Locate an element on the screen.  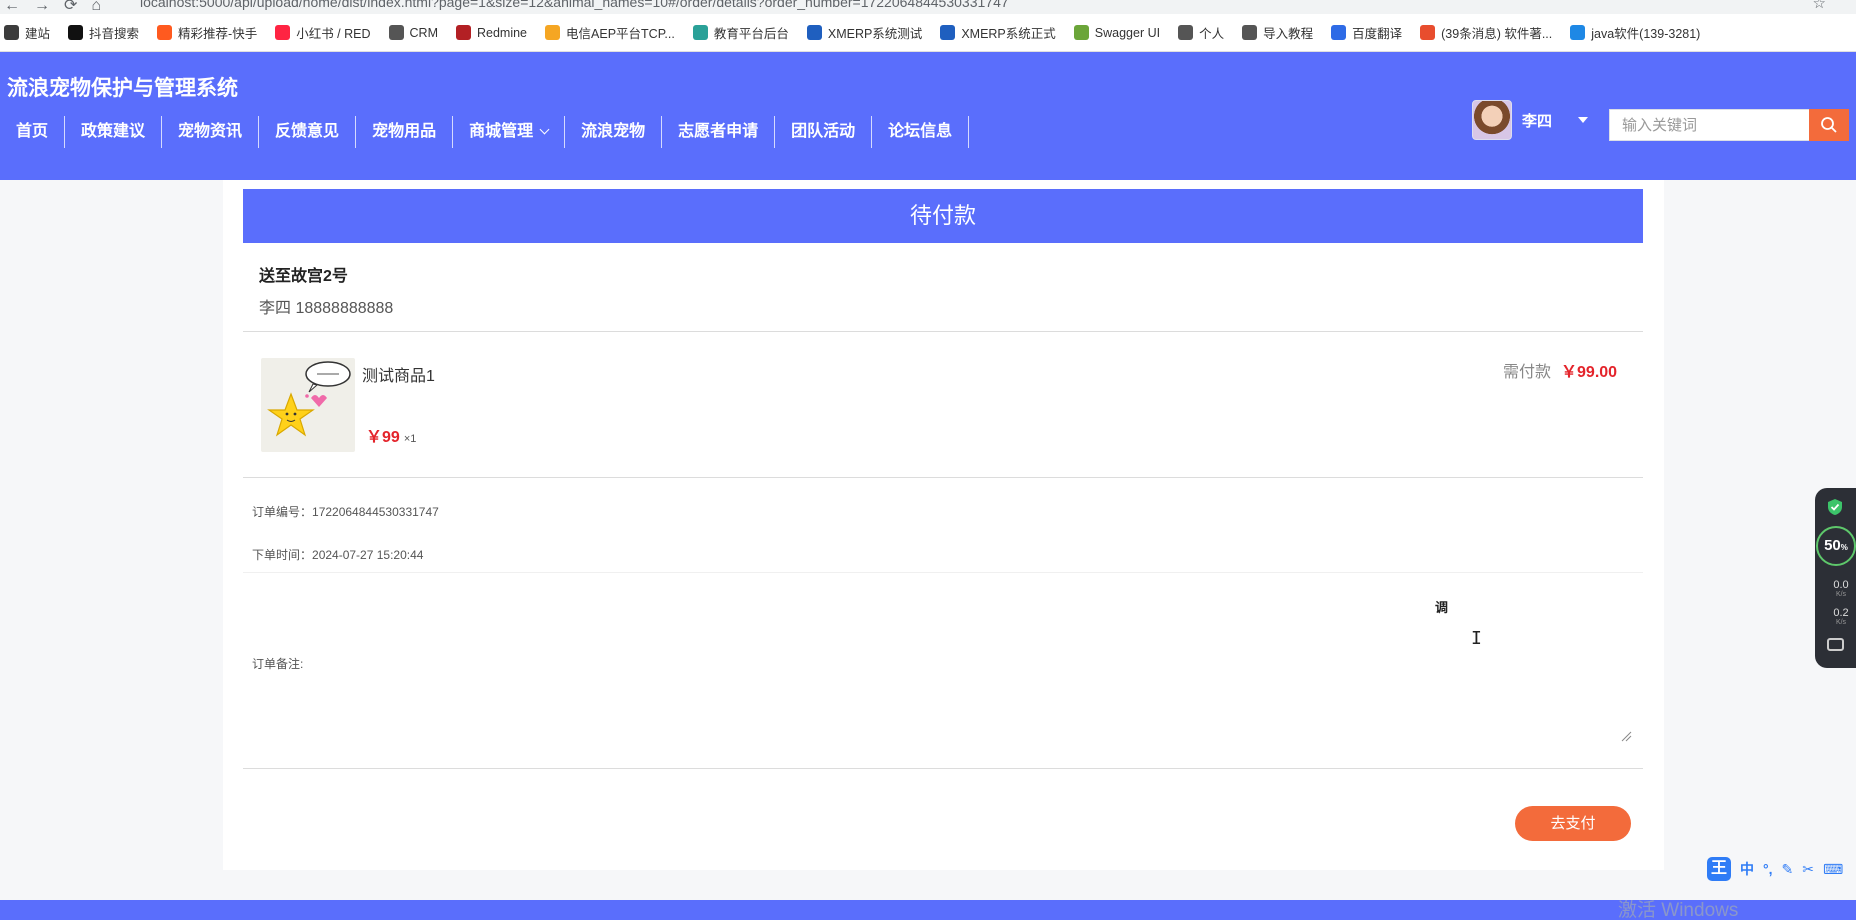
bookmark-label: 教育平台后台 is located at coordinates (751, 34).